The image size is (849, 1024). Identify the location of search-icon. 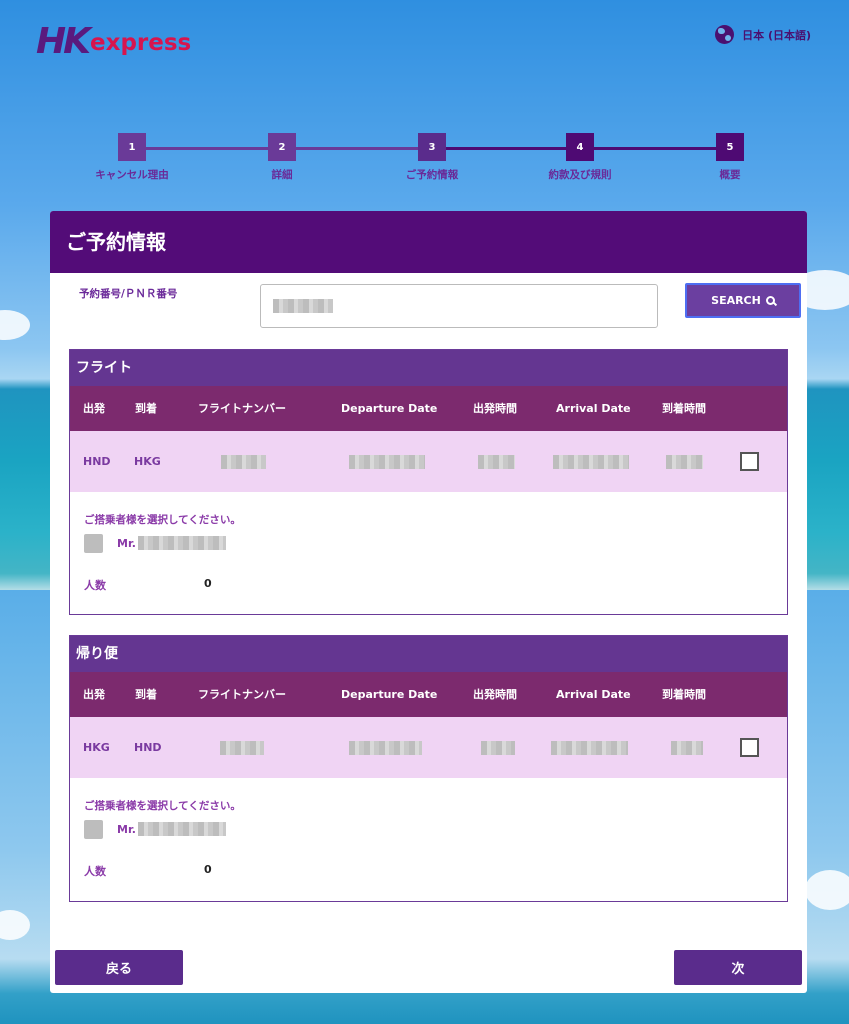
(770, 300).